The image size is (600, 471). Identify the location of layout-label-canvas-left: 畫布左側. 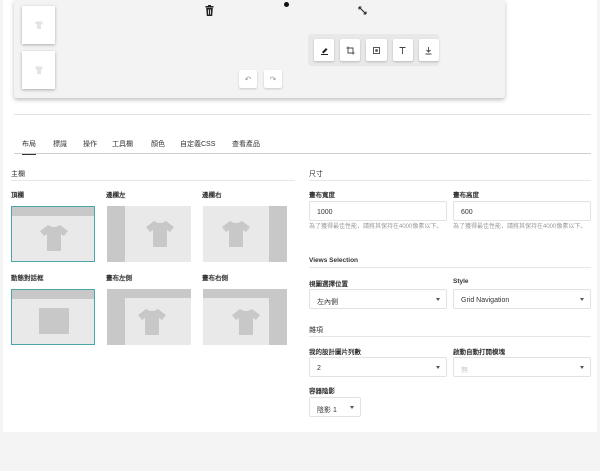
(119, 278).